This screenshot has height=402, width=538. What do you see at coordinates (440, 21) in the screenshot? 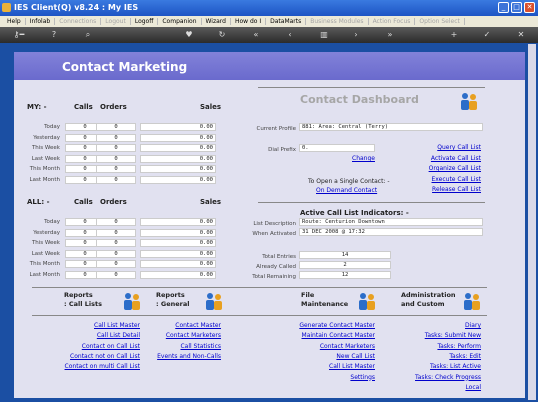
I see `menu-item: Option Select` at bounding box center [440, 21].